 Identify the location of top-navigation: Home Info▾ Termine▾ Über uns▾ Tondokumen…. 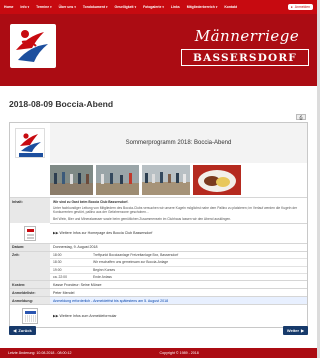
(158, 7).